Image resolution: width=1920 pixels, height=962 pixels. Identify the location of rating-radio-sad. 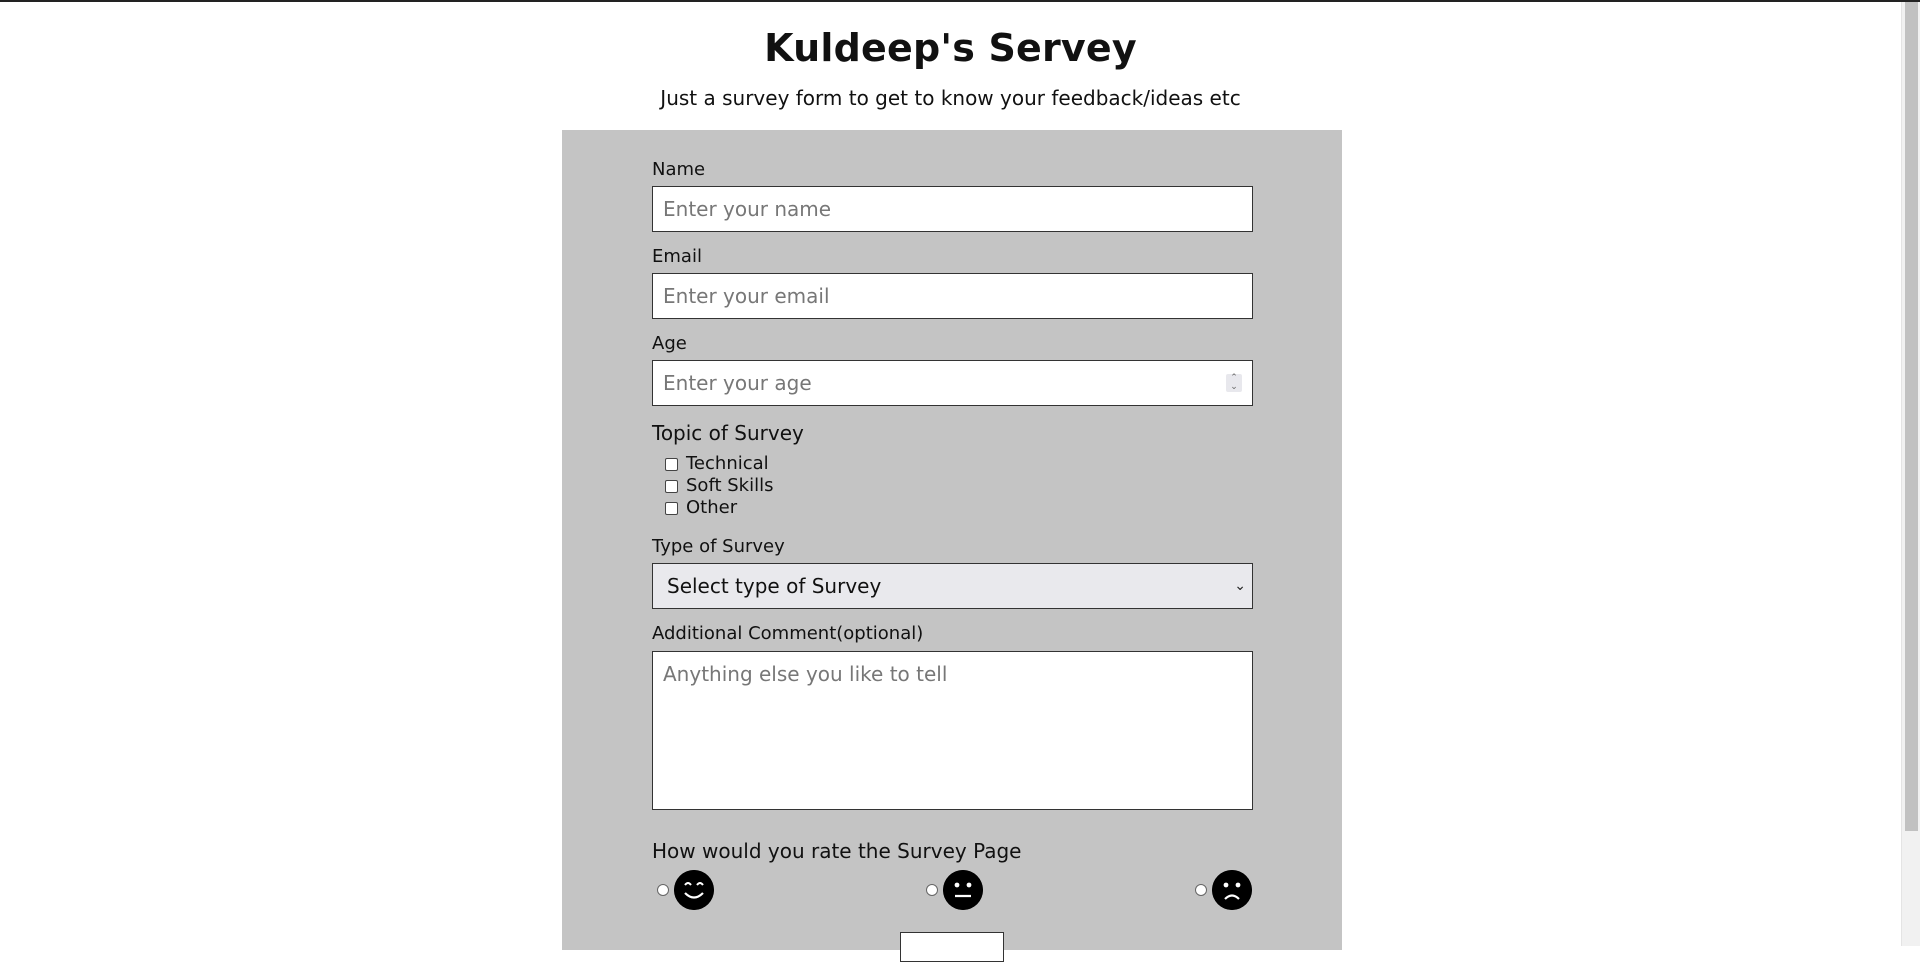
(1201, 890).